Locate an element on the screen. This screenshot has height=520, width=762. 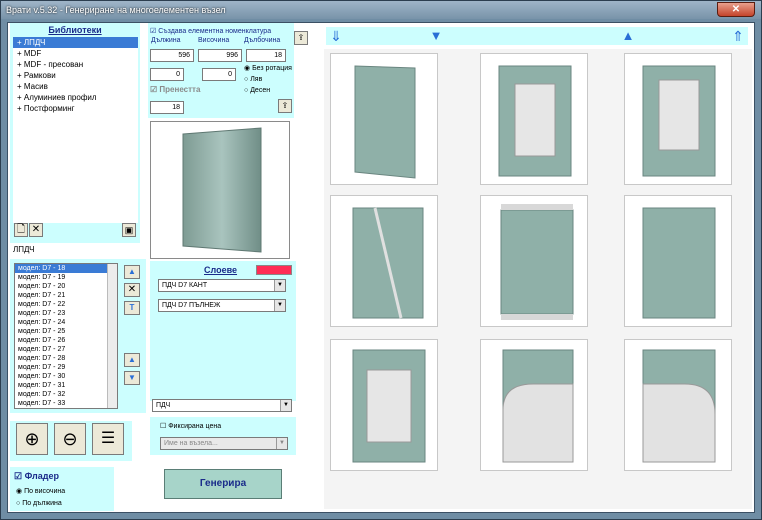
by-height-radio: ◉ По височина is located at coordinates (40, 491).